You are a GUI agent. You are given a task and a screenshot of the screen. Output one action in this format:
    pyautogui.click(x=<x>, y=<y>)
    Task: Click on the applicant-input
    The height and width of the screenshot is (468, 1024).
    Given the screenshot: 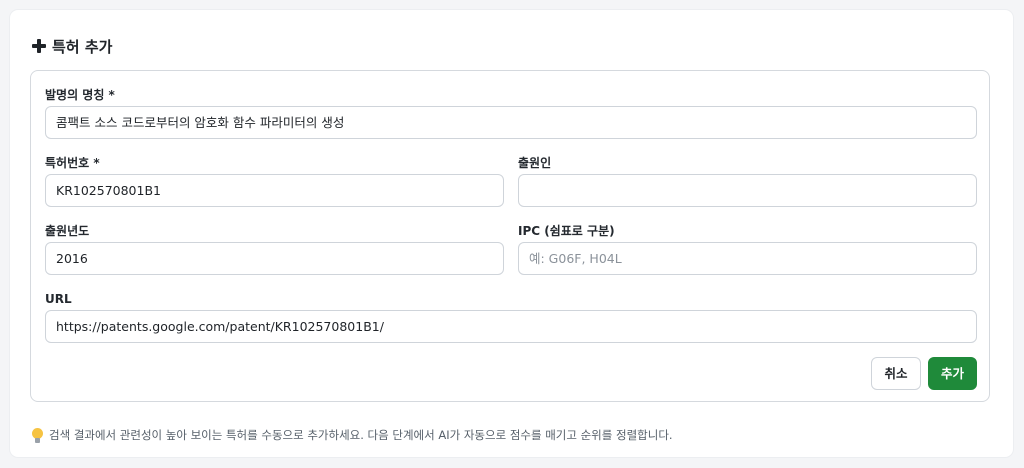 What is the action you would take?
    pyautogui.click(x=747, y=190)
    